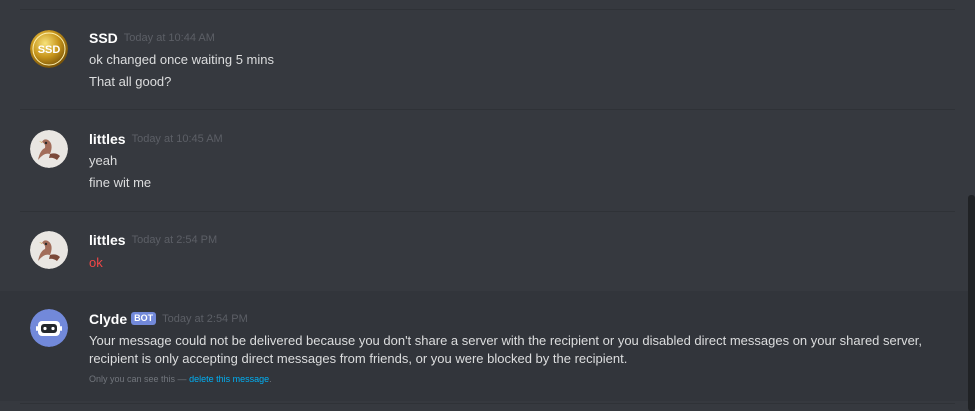  What do you see at coordinates (270, 379) in the screenshot?
I see `note-suffix: .` at bounding box center [270, 379].